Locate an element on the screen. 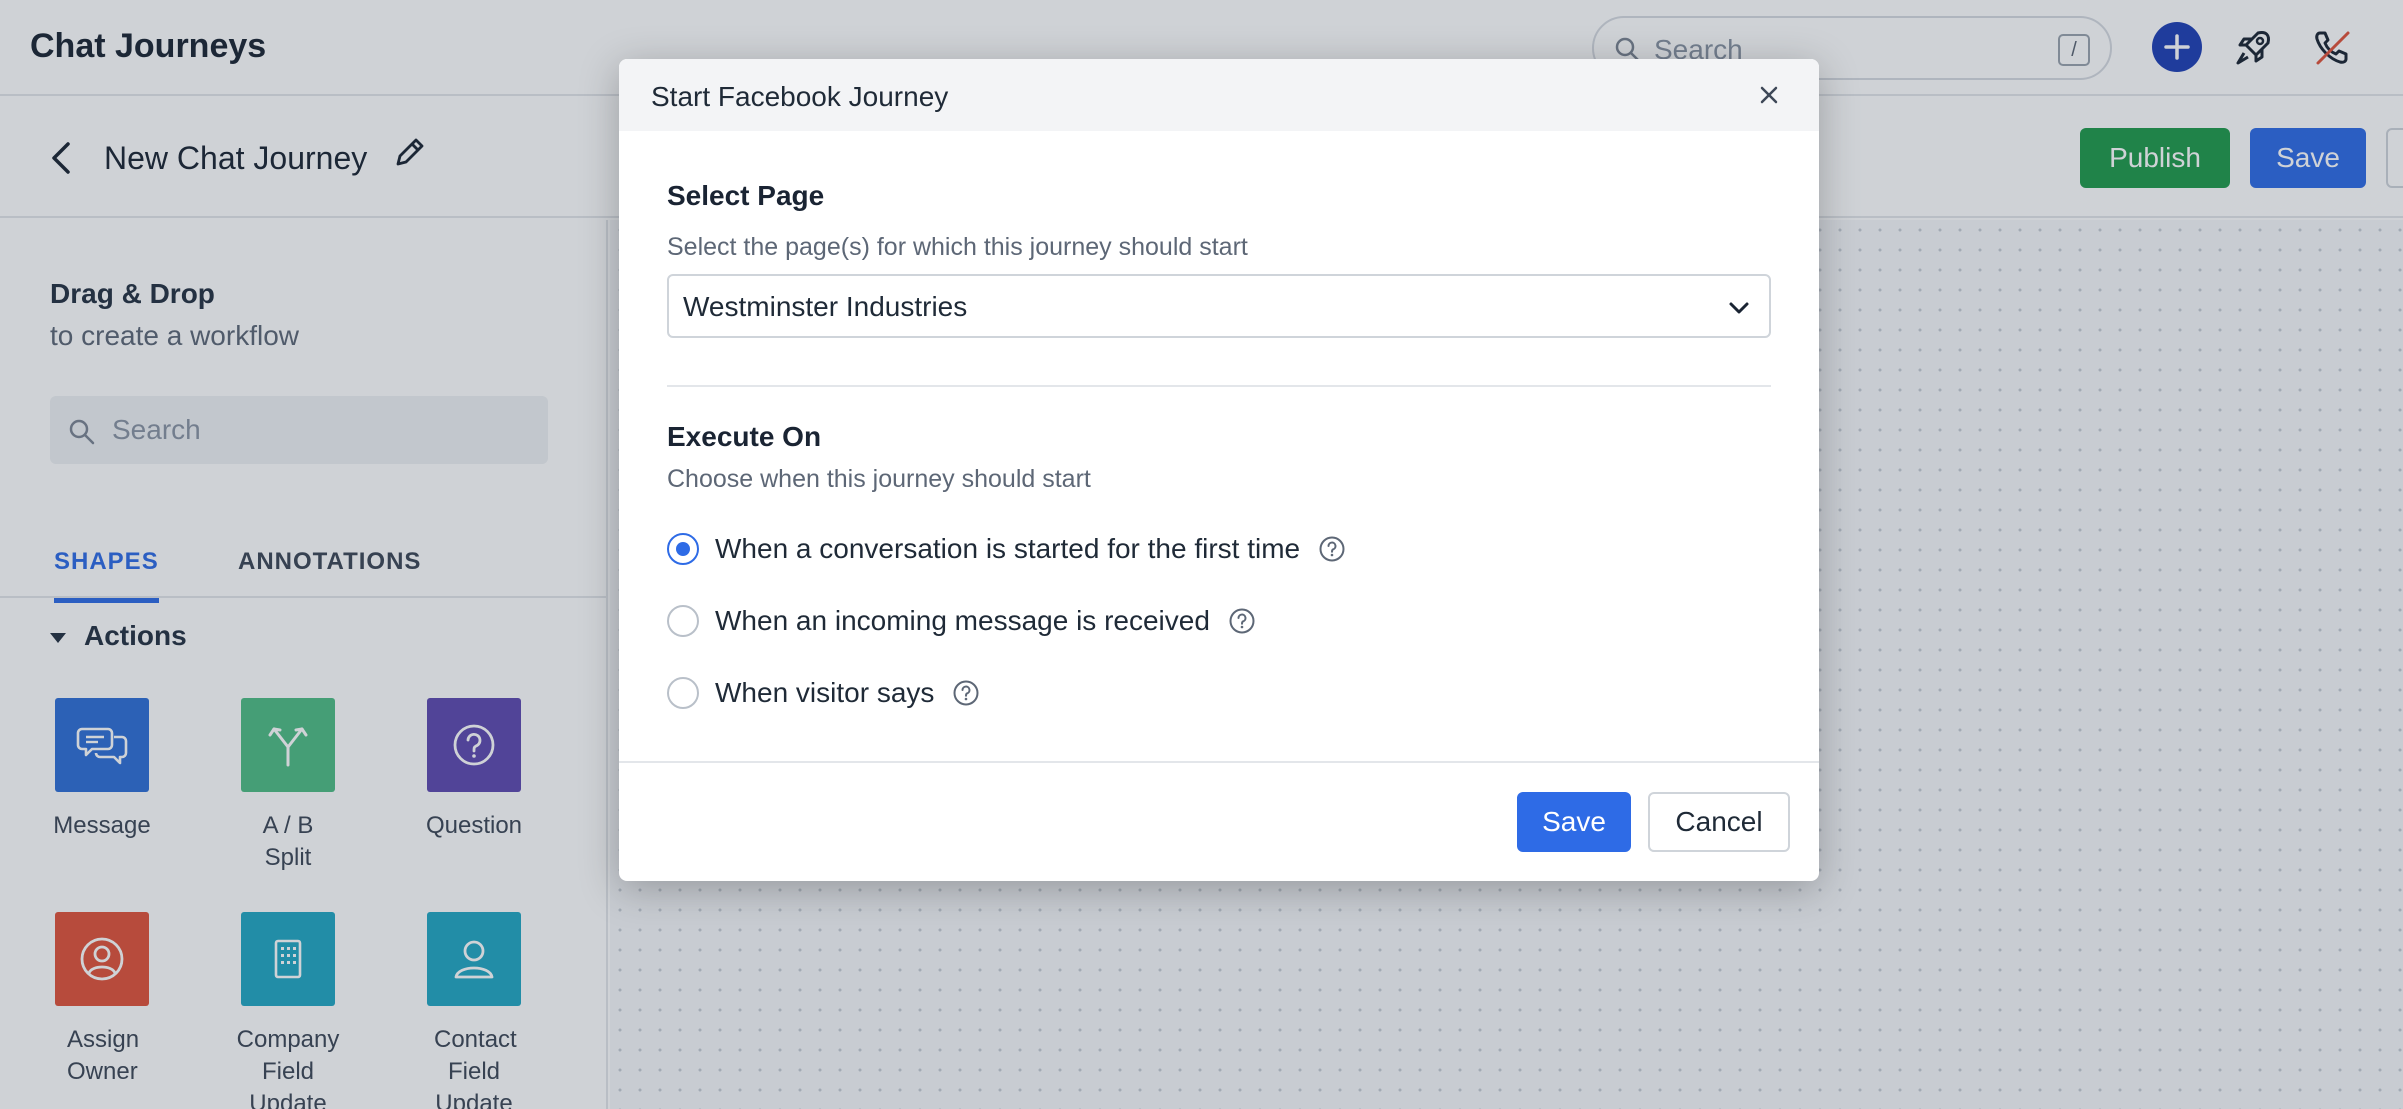  footer-divider is located at coordinates (1219, 762).